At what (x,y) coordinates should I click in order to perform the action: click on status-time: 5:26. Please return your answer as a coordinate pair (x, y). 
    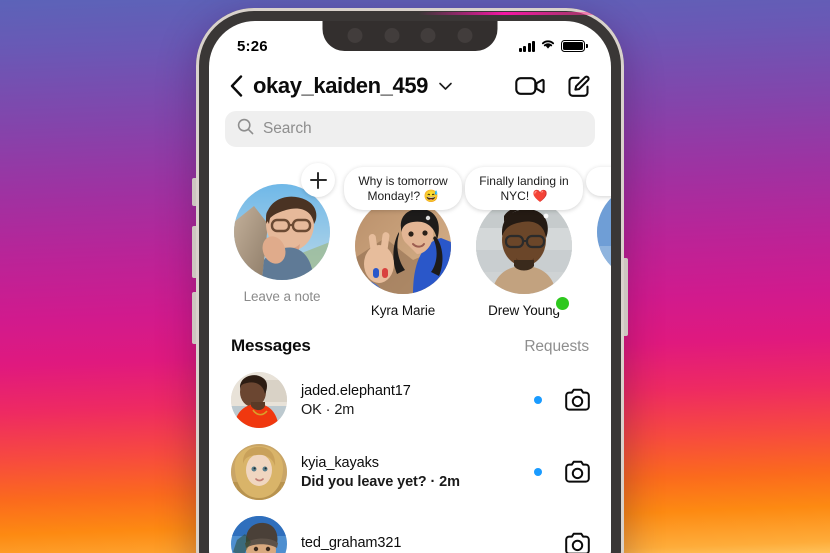
    Looking at the image, I should click on (252, 46).